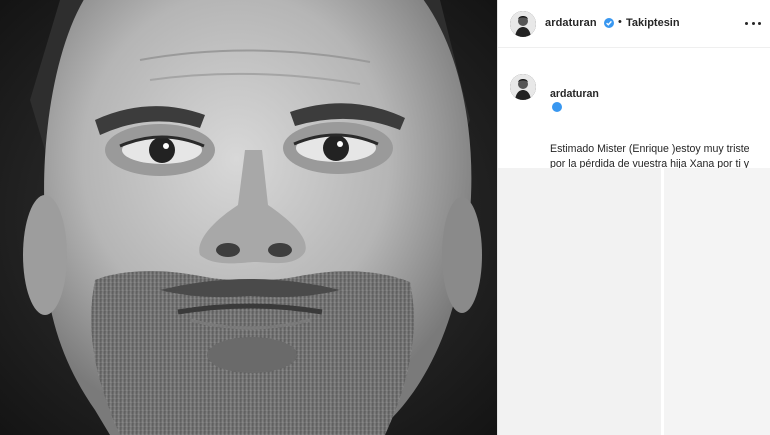  I want to click on header-username: ardaturan, so click(571, 23).